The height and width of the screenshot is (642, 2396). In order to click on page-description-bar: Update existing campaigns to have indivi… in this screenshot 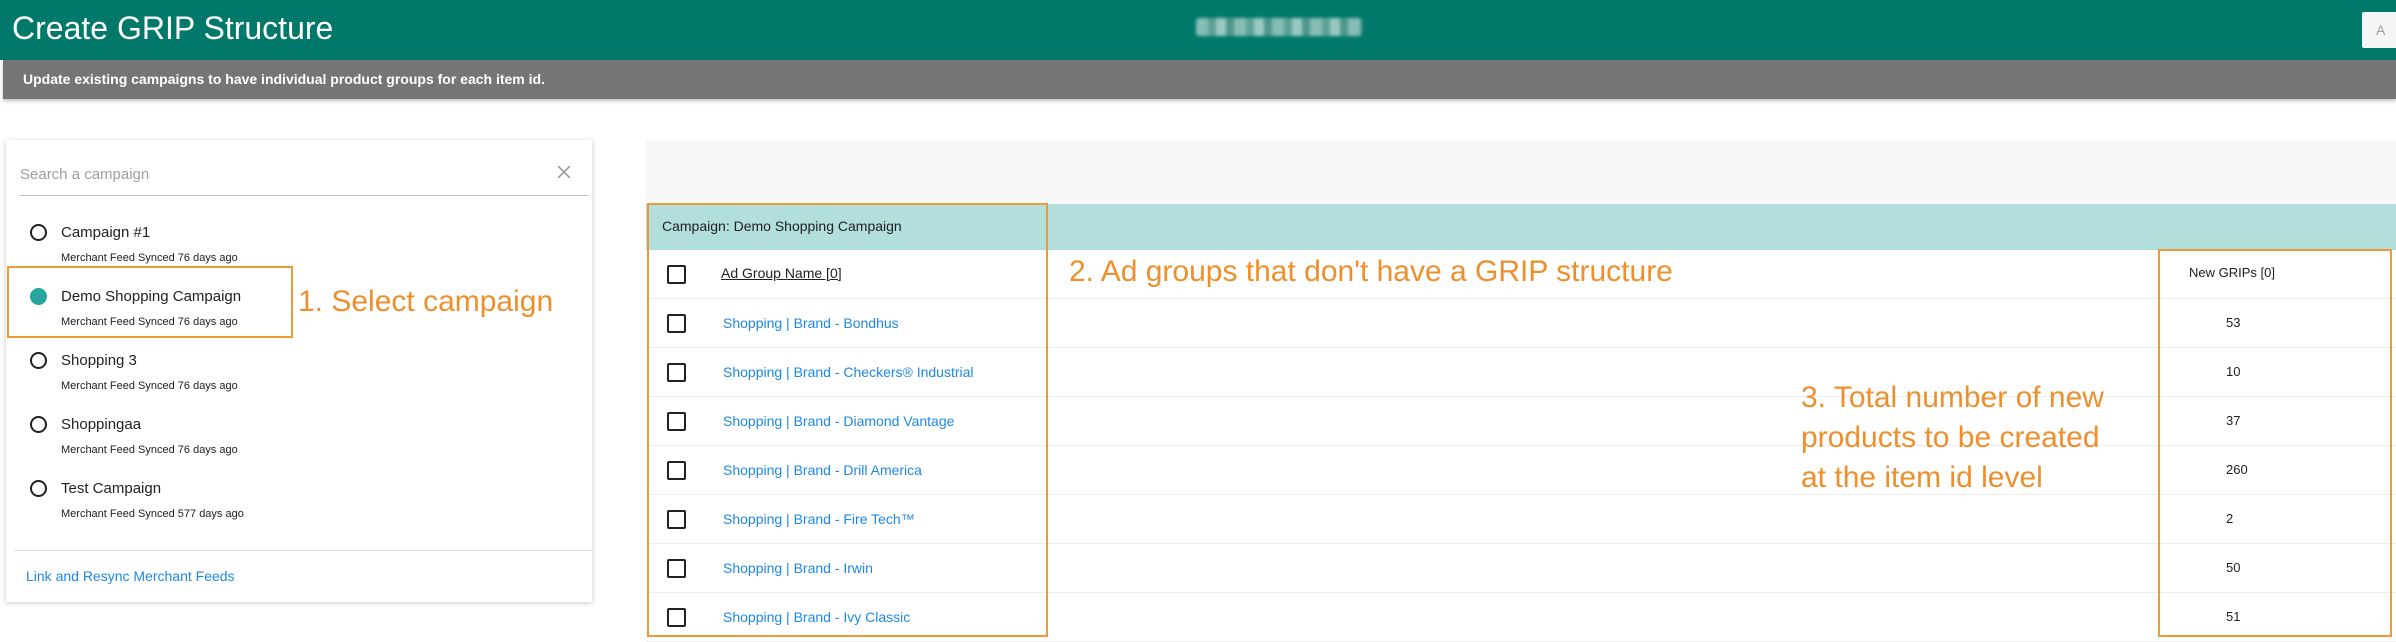, I will do `click(1199, 79)`.